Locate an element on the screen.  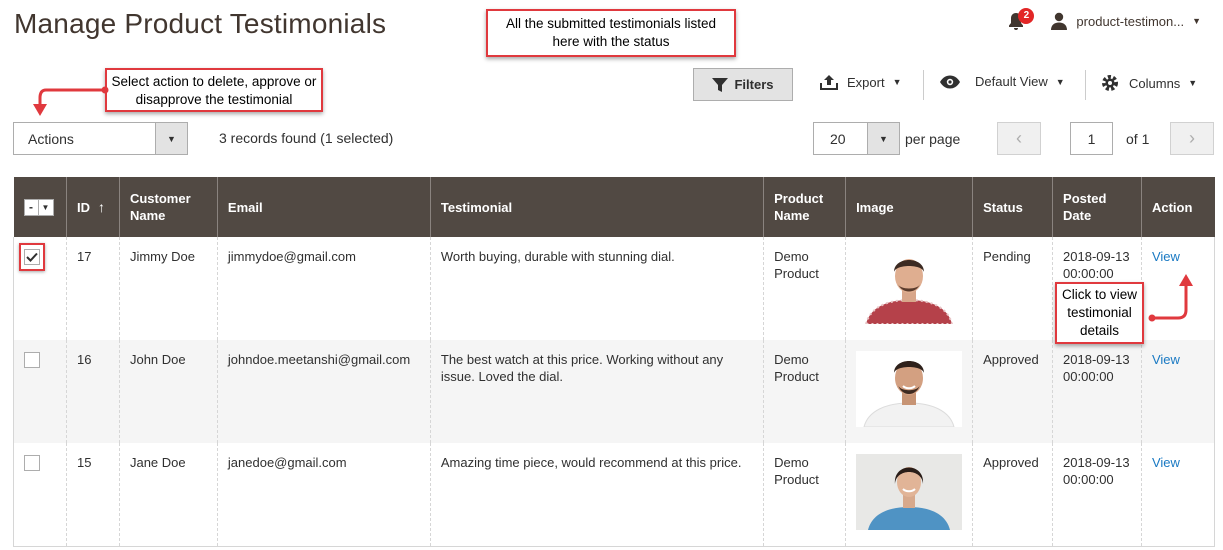
column-header-email: Email is located at coordinates (323, 207).